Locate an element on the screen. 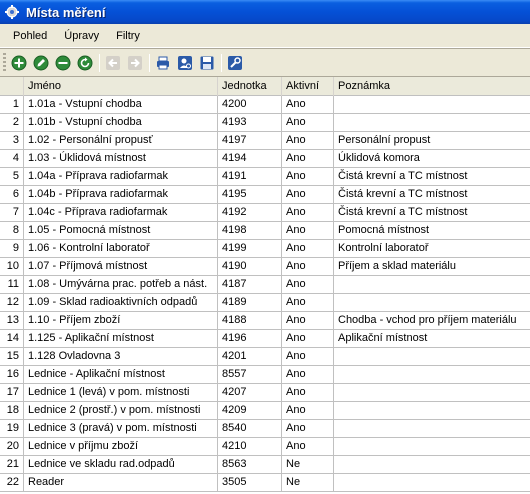 The height and width of the screenshot is (494, 530). edit-icon is located at coordinates (41, 63).